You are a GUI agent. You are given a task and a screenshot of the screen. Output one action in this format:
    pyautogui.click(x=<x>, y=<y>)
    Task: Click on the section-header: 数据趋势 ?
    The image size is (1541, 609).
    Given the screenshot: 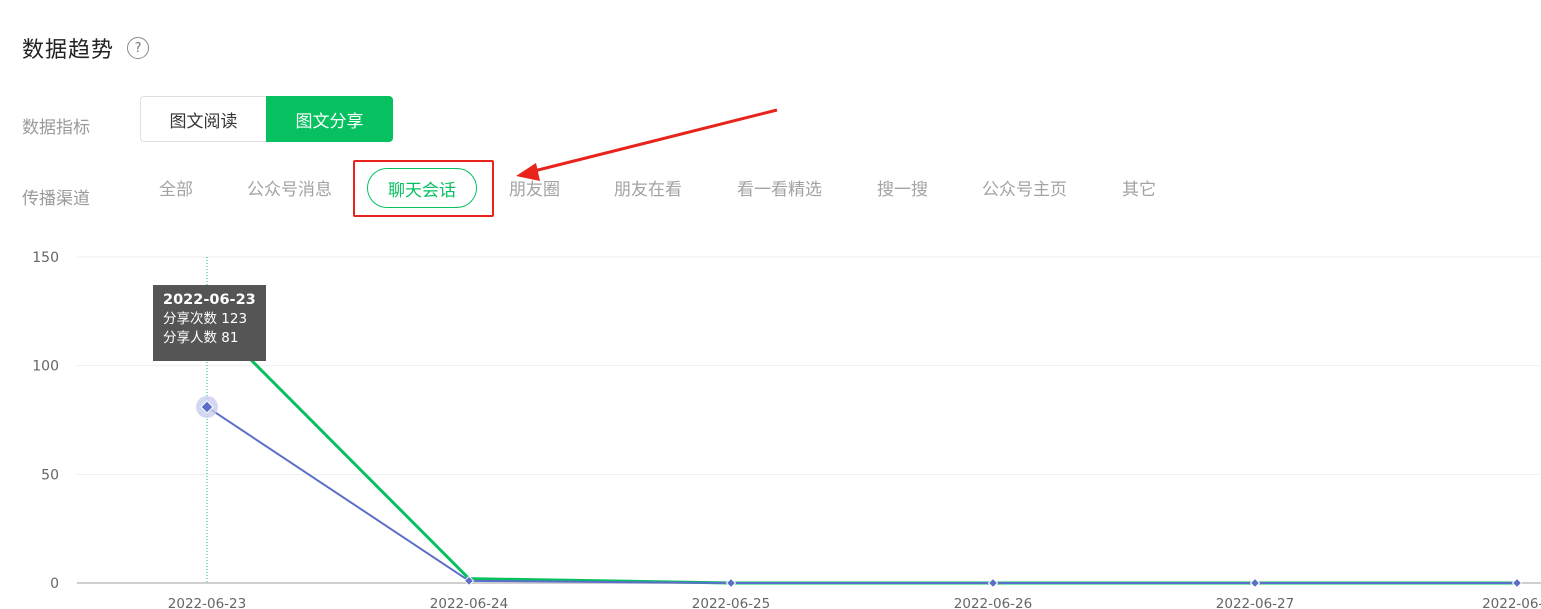 What is the action you would take?
    pyautogui.click(x=86, y=48)
    